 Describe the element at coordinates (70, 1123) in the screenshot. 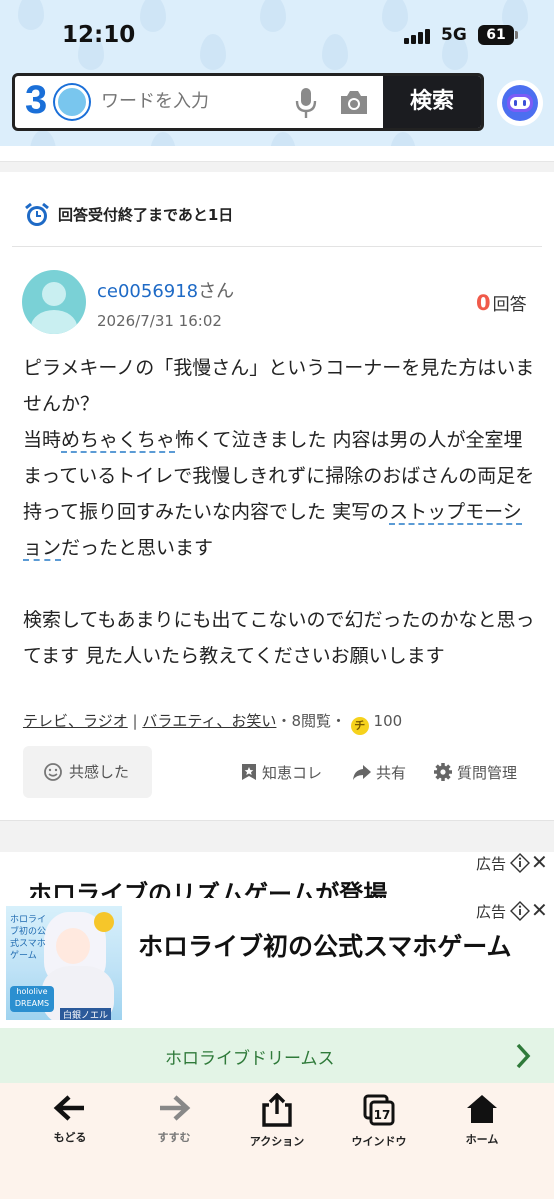

I see `nav-back: もどる` at that location.